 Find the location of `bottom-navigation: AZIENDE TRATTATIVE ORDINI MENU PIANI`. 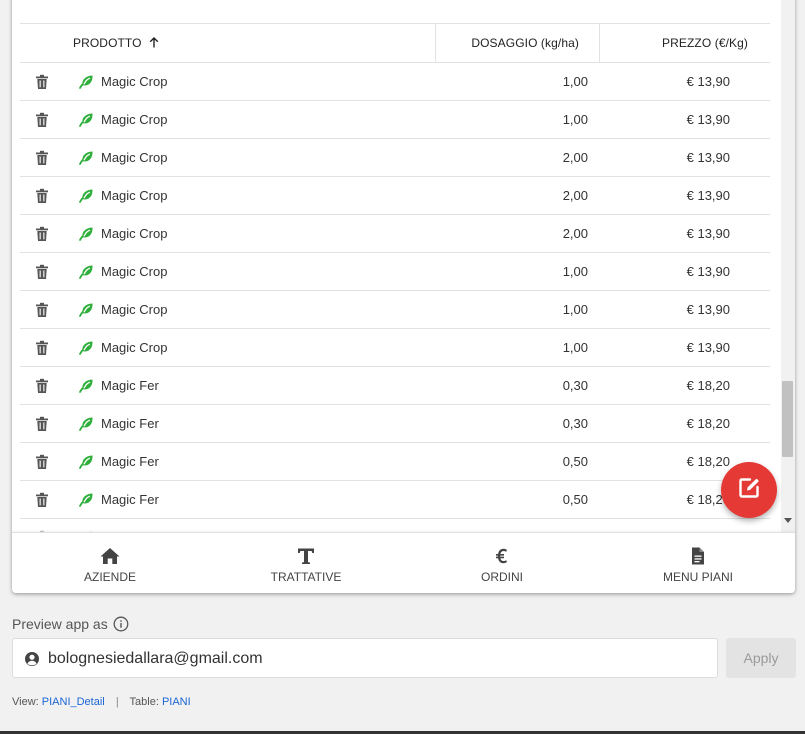

bottom-navigation: AZIENDE TRATTATIVE ORDINI MENU PIANI is located at coordinates (403, 562).